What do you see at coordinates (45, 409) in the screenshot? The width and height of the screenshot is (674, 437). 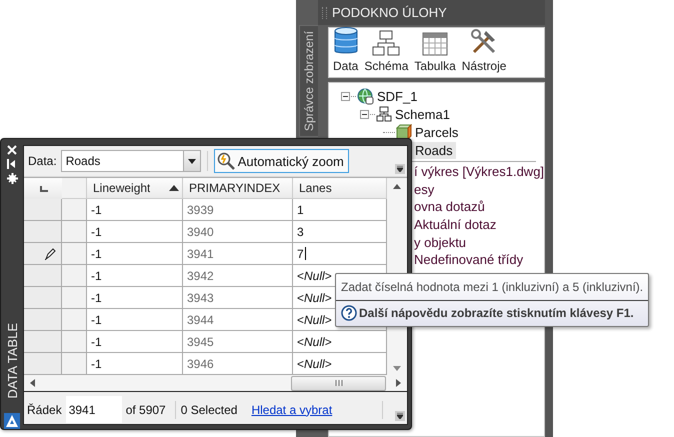 I see `row-label: Řádek` at bounding box center [45, 409].